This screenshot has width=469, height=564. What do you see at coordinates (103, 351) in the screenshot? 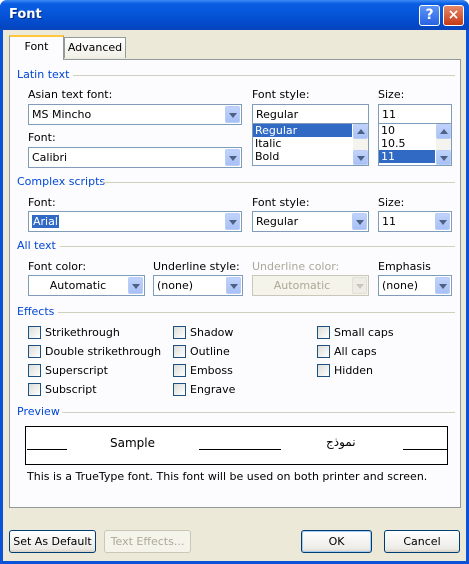
I see `double-strikethrough-label: Double strikethrough` at bounding box center [103, 351].